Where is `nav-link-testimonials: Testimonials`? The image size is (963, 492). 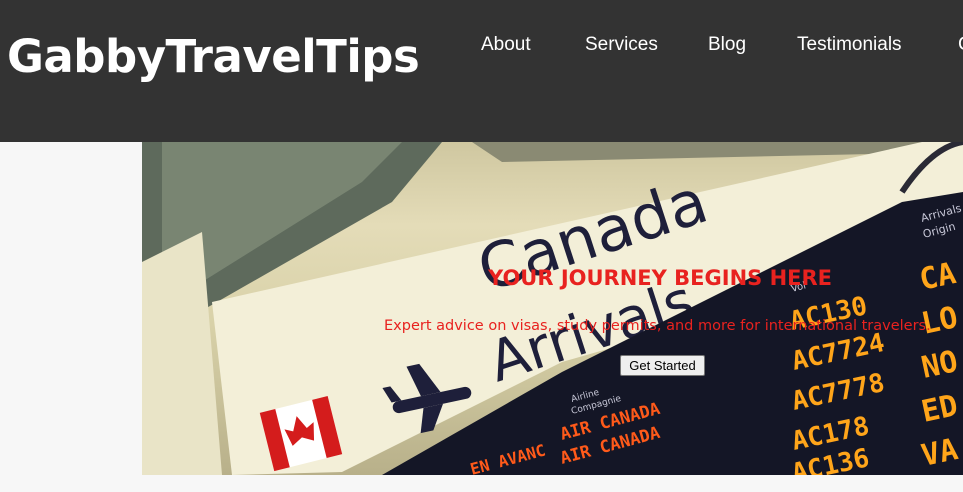 nav-link-testimonials: Testimonials is located at coordinates (849, 45).